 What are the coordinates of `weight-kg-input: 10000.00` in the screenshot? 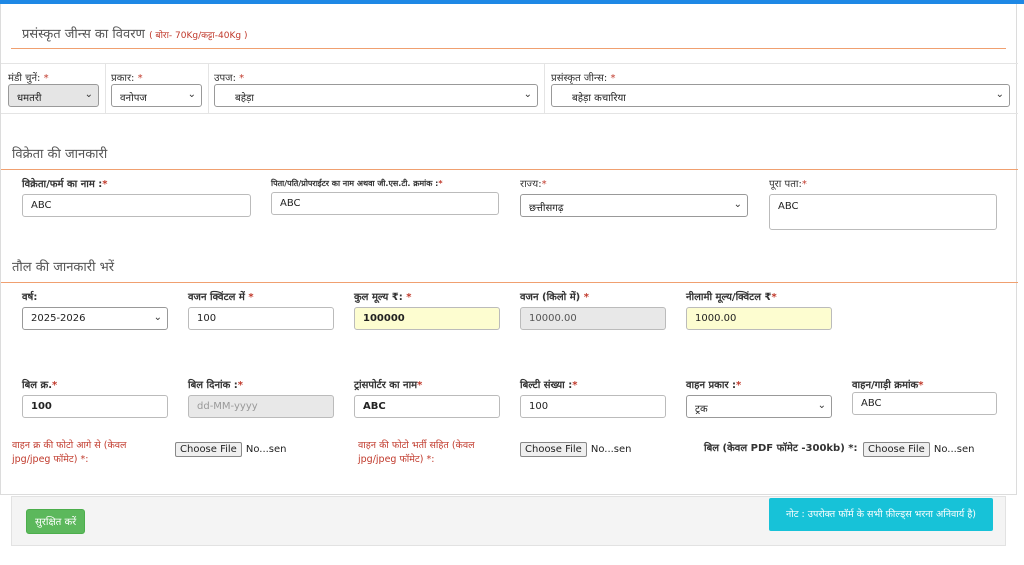 It's located at (593, 318).